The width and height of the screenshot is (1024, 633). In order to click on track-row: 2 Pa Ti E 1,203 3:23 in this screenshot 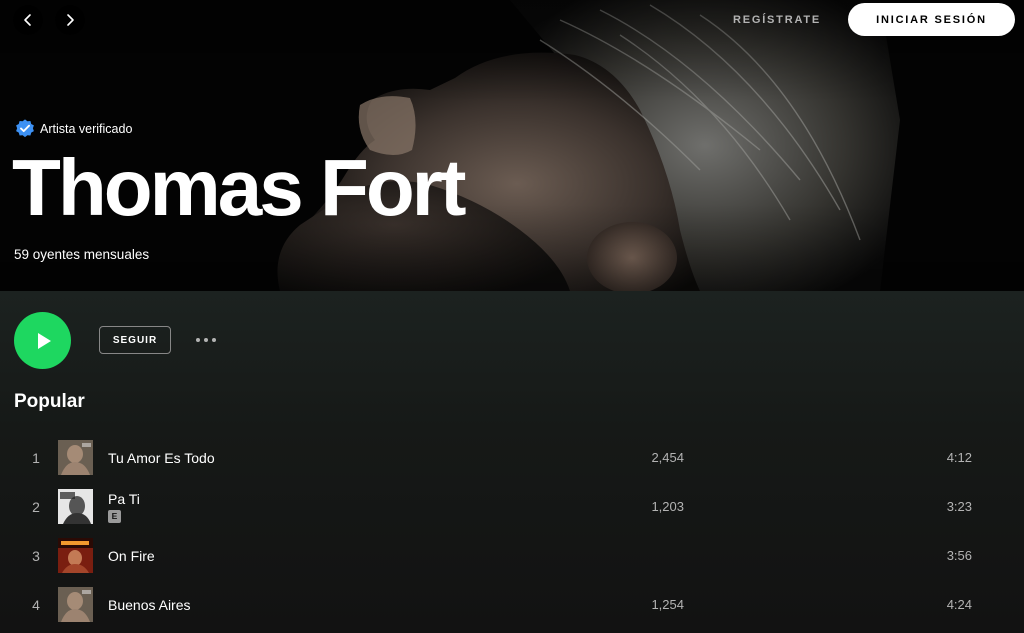, I will do `click(512, 506)`.